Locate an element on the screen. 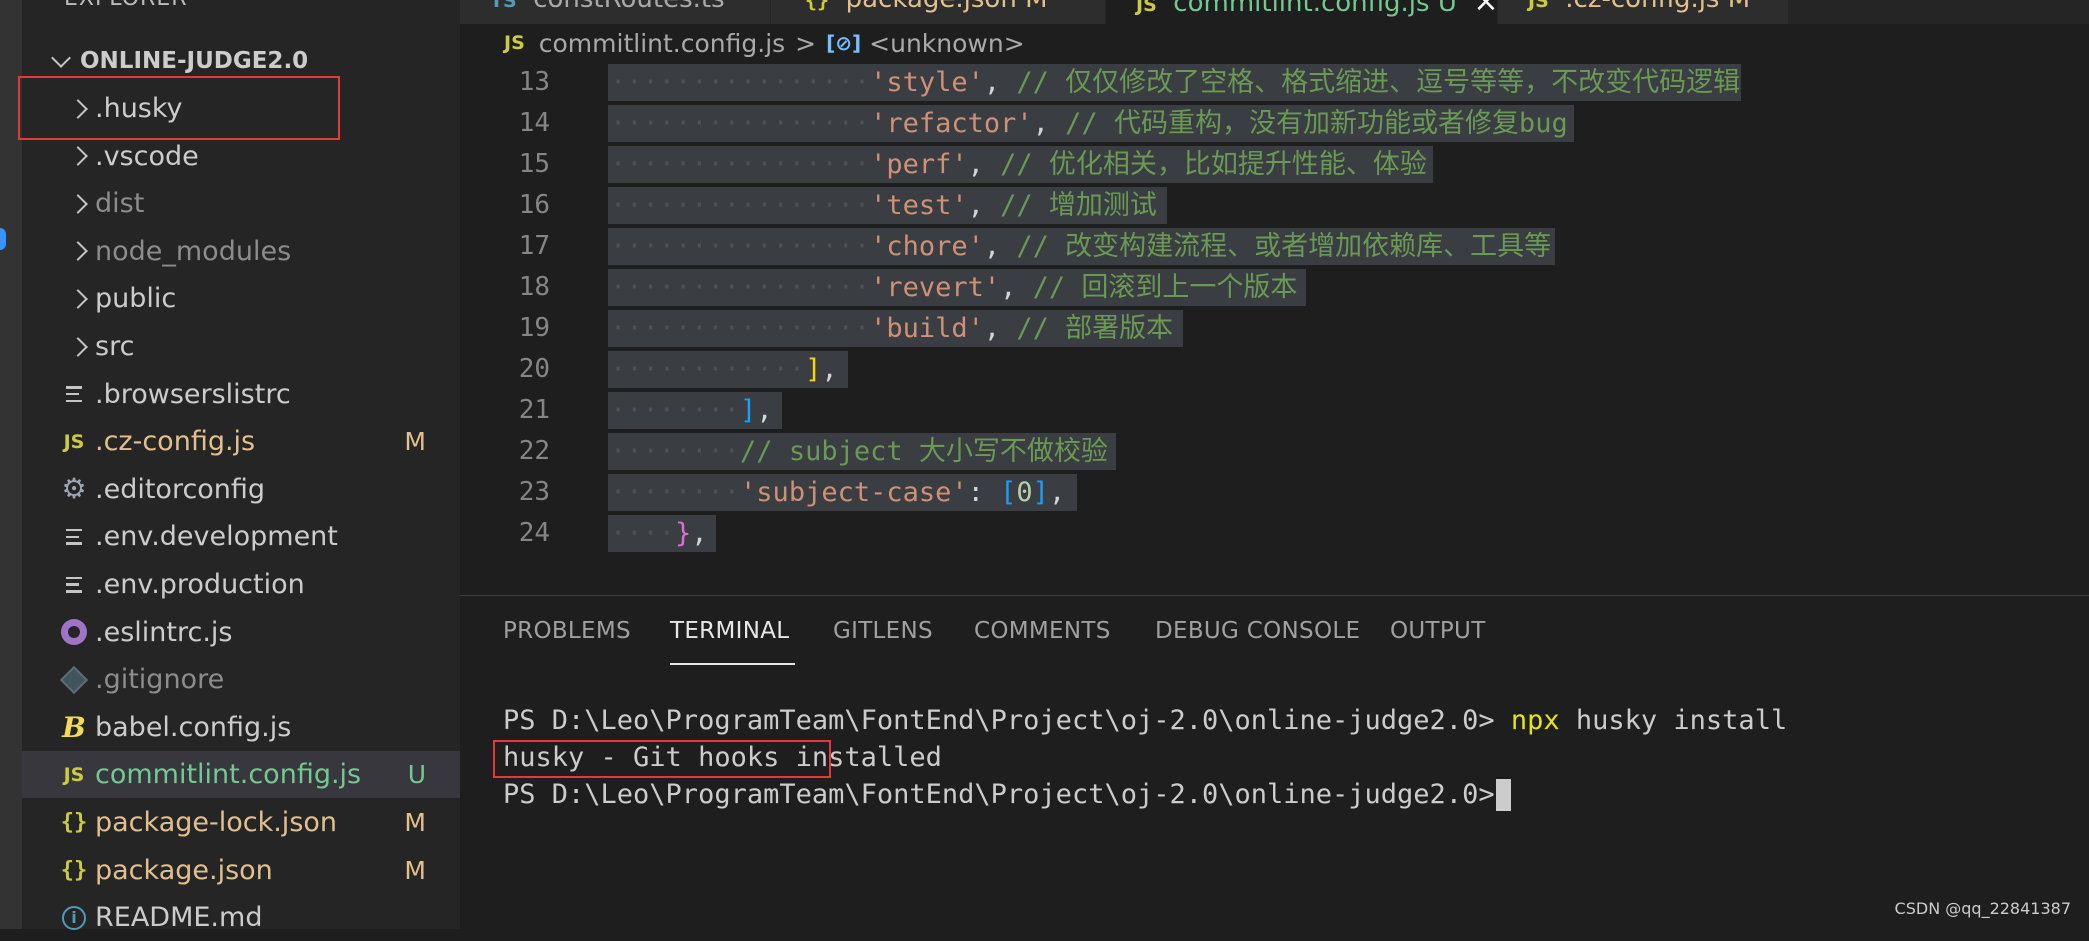 The width and height of the screenshot is (2089, 941). code-line: 23 ········'subject-case': [0], is located at coordinates (1274, 492).